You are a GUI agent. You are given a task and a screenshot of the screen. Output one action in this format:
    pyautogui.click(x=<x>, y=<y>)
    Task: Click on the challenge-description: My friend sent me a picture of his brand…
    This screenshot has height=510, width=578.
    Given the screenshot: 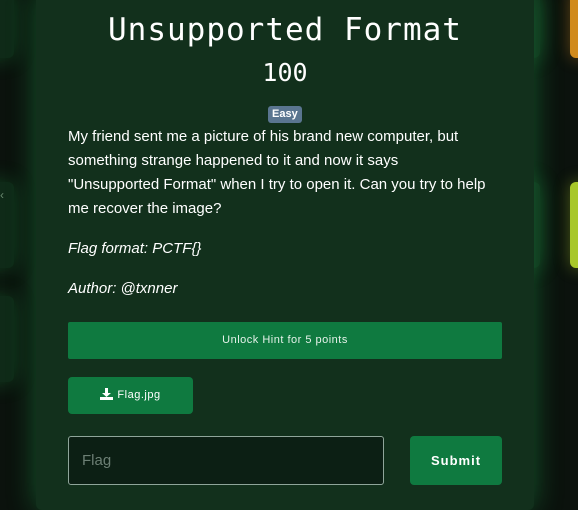 What is the action you would take?
    pyautogui.click(x=277, y=172)
    